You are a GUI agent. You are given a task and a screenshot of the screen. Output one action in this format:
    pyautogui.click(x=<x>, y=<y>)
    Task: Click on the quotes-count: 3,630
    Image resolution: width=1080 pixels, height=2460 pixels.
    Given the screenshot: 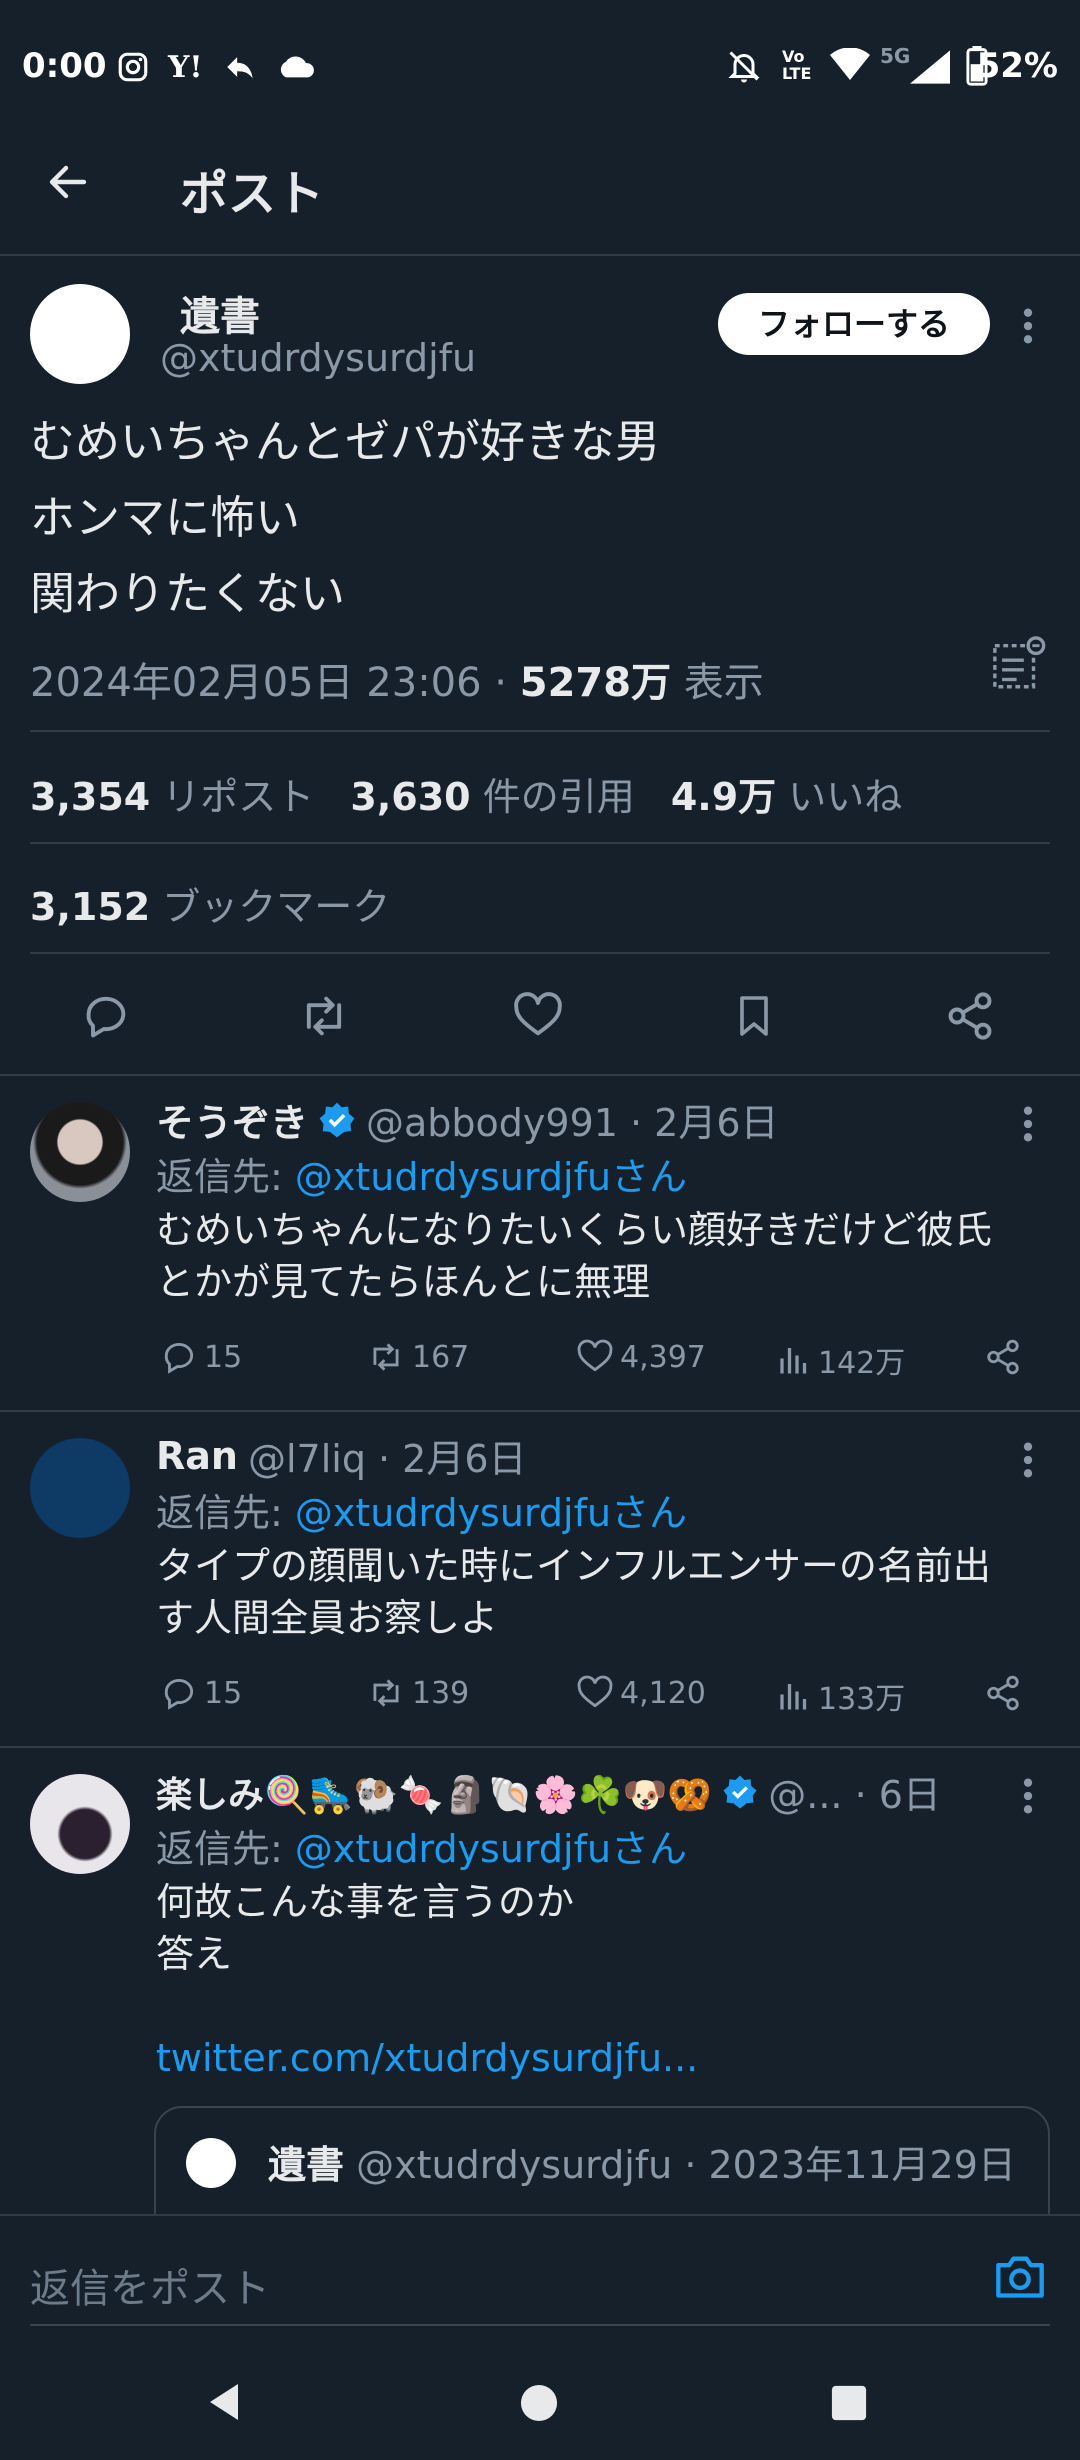 What is the action you would take?
    pyautogui.click(x=410, y=797)
    